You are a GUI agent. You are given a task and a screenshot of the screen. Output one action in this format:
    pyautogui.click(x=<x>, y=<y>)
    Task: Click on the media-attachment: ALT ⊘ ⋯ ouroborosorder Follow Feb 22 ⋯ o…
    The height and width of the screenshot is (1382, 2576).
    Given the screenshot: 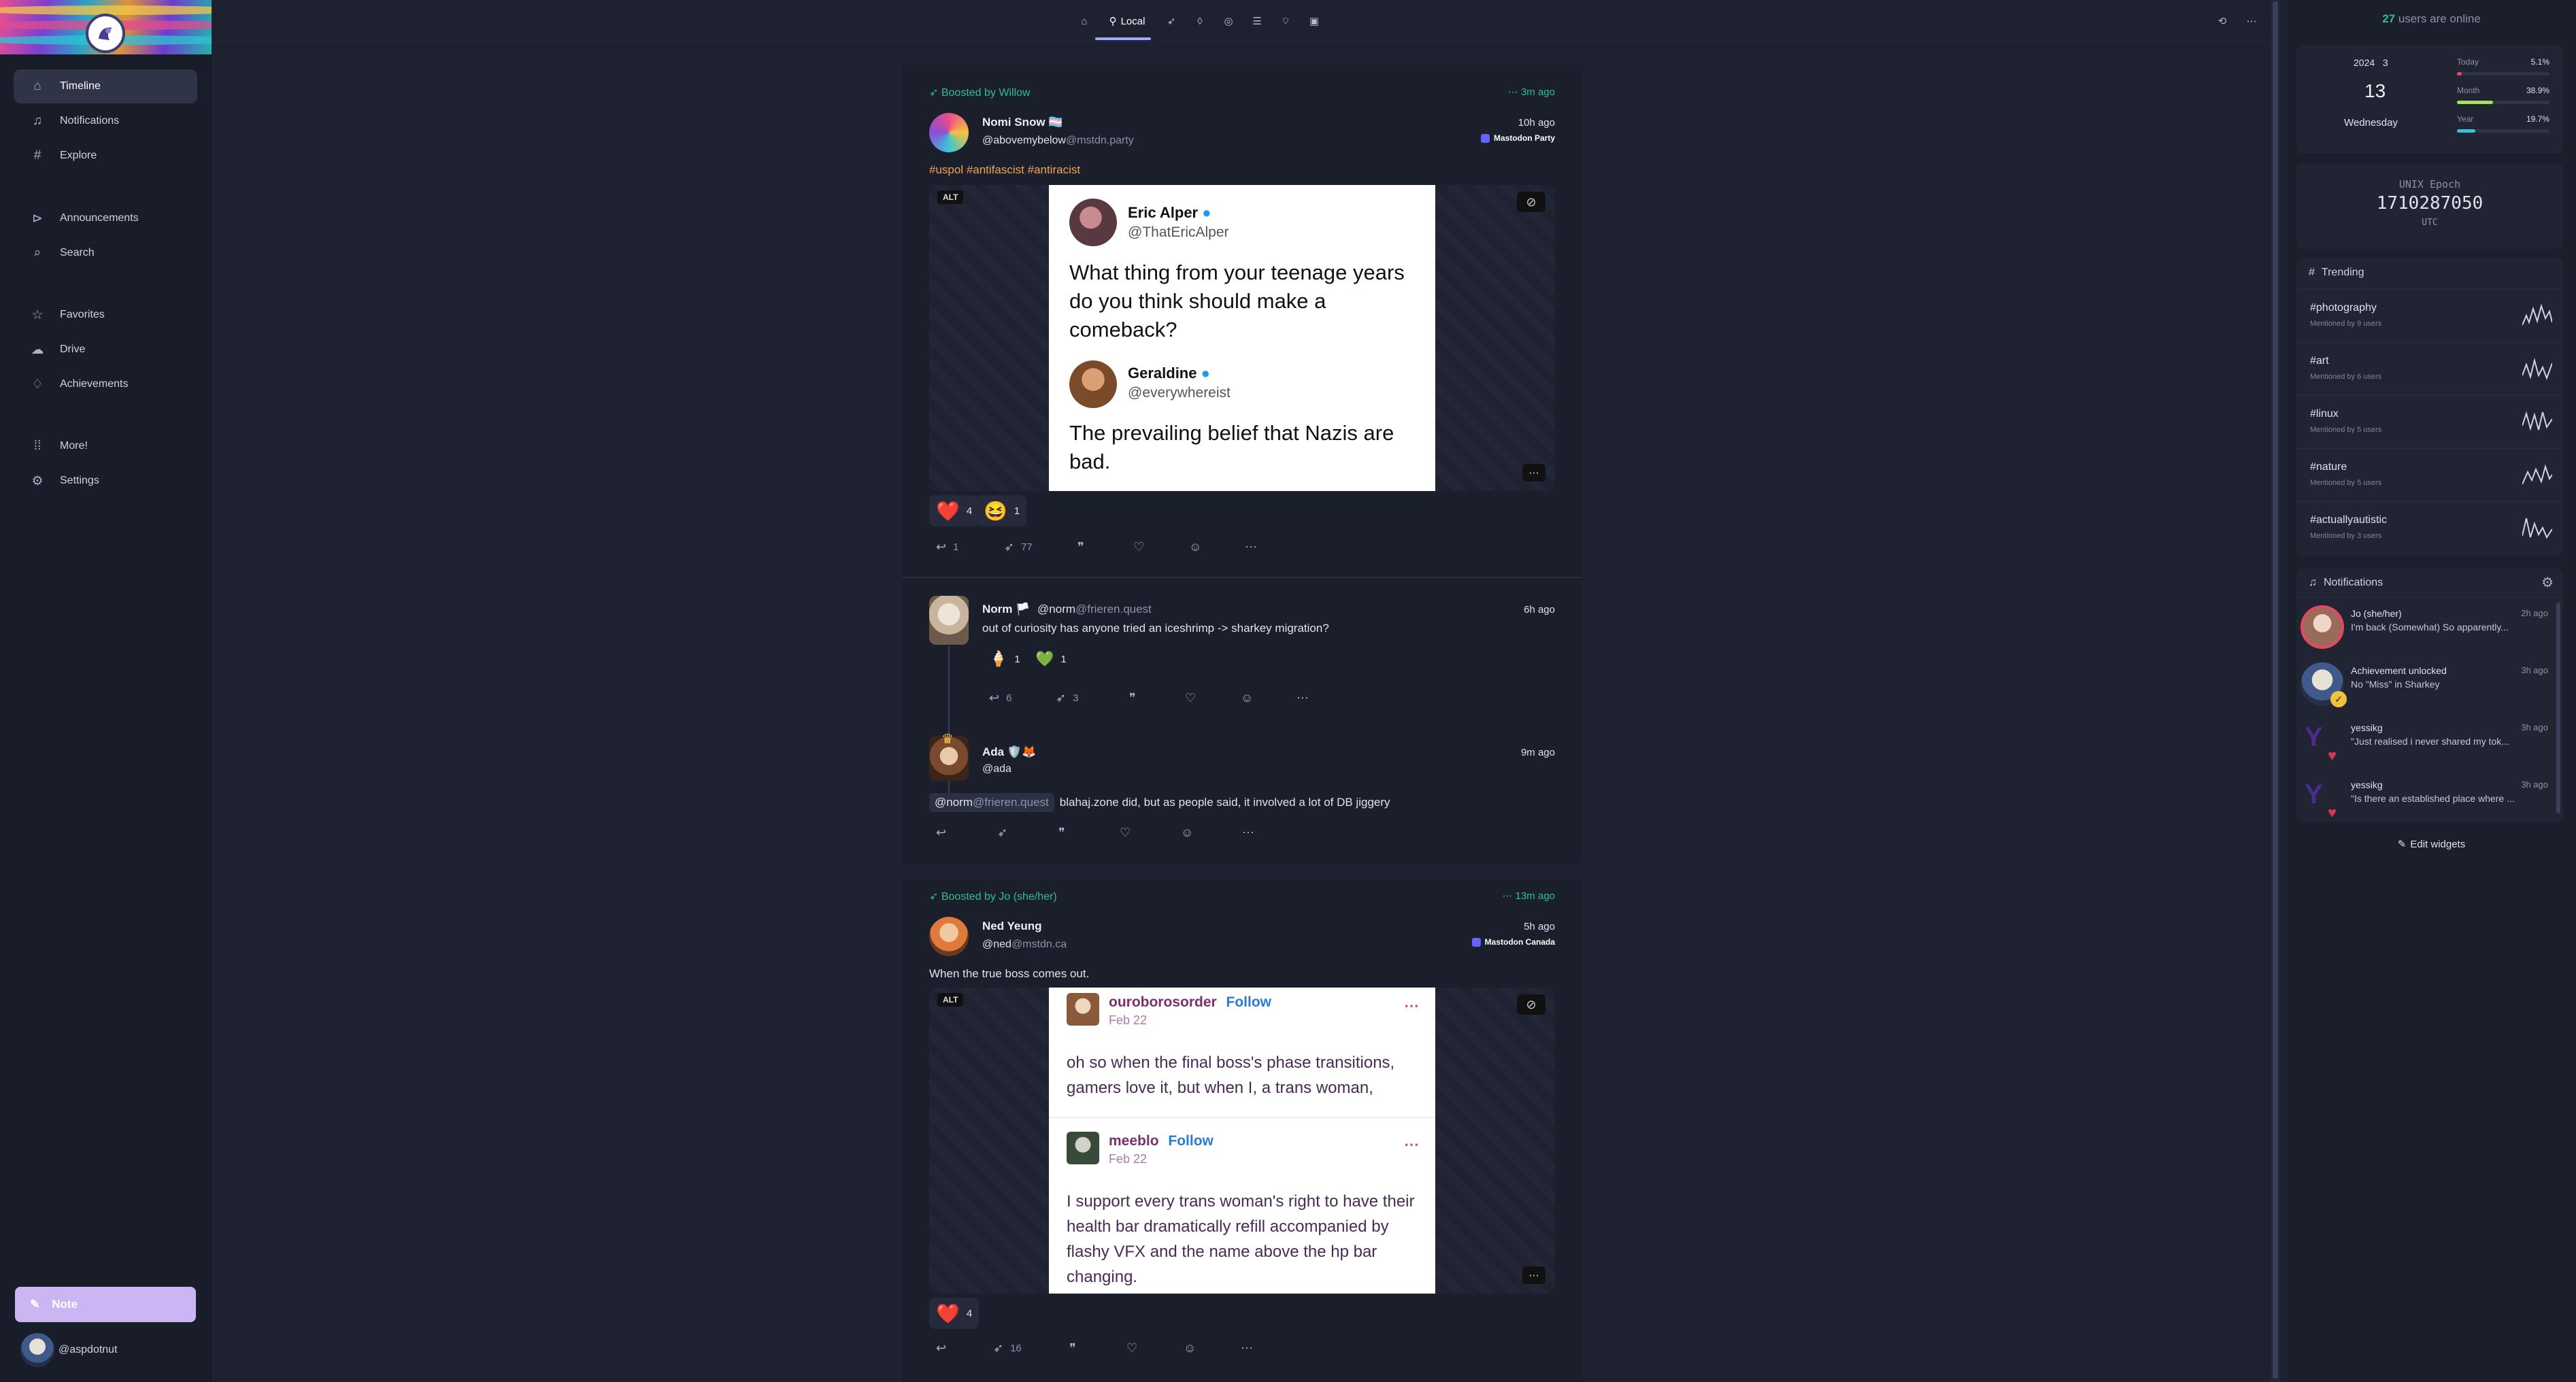 What is the action you would take?
    pyautogui.click(x=1242, y=1141)
    